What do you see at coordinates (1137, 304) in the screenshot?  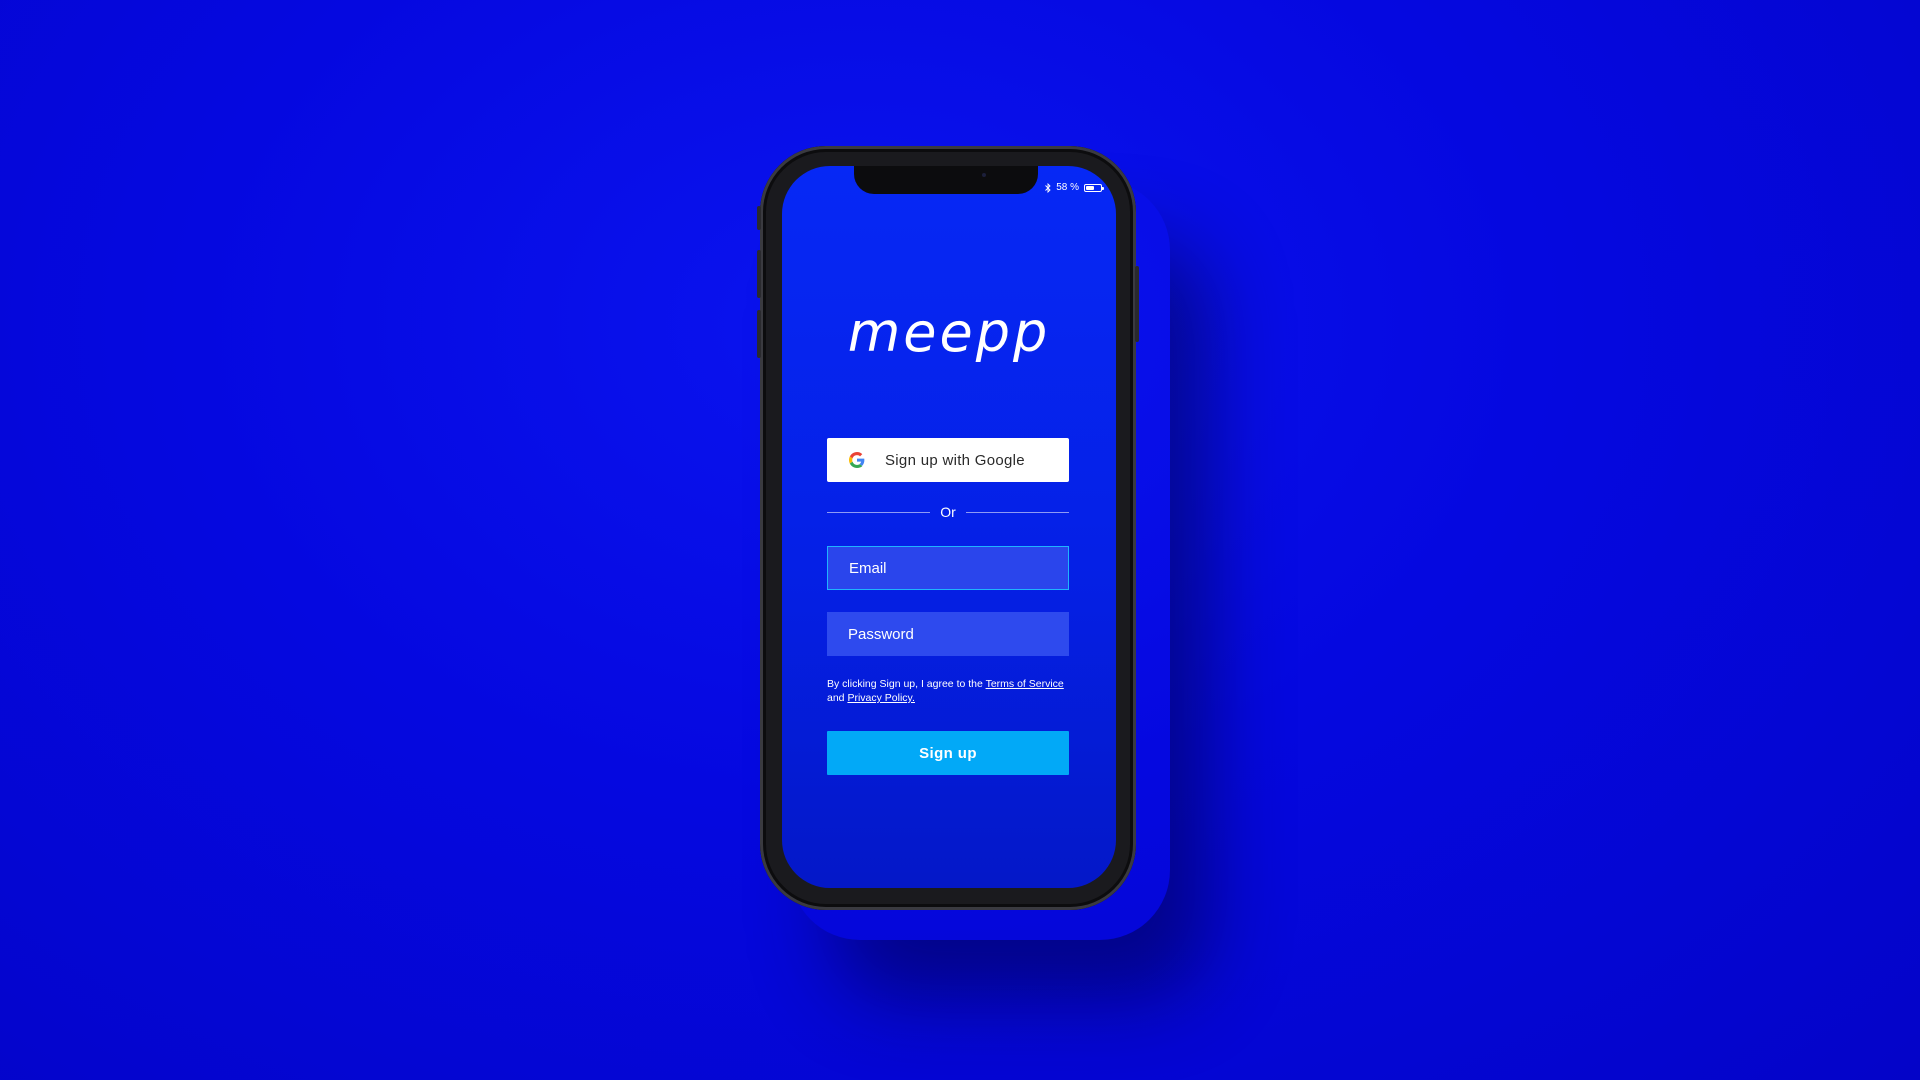 I see `power-button` at bounding box center [1137, 304].